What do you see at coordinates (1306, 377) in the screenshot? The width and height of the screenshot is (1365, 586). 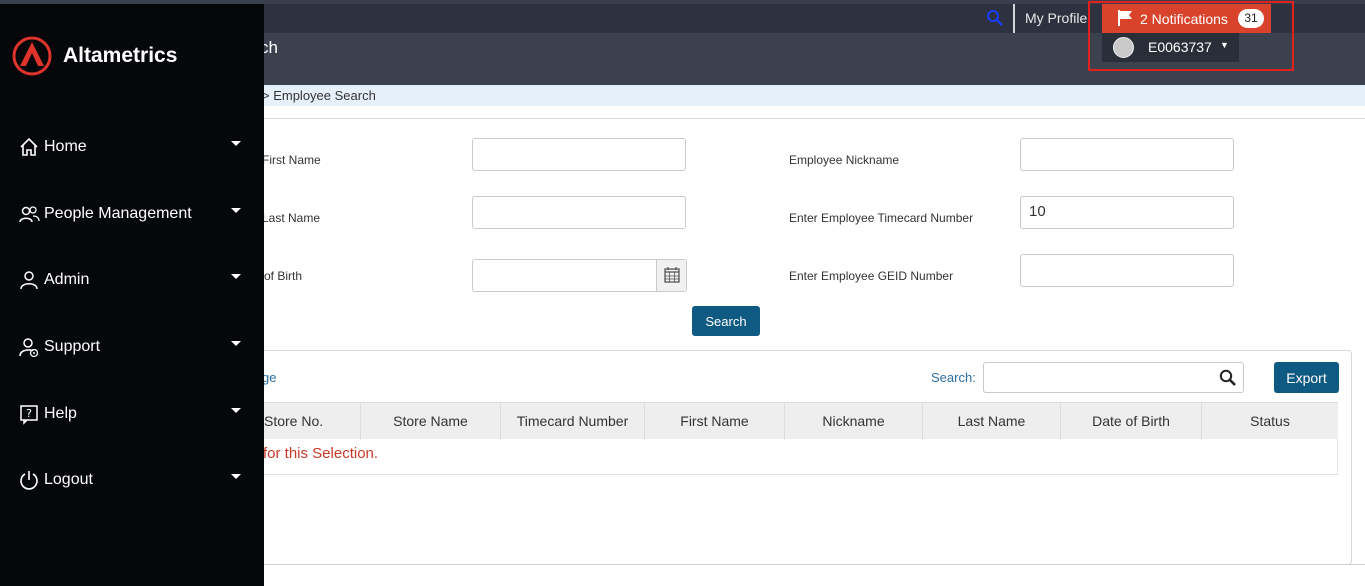 I see `export-button: Export` at bounding box center [1306, 377].